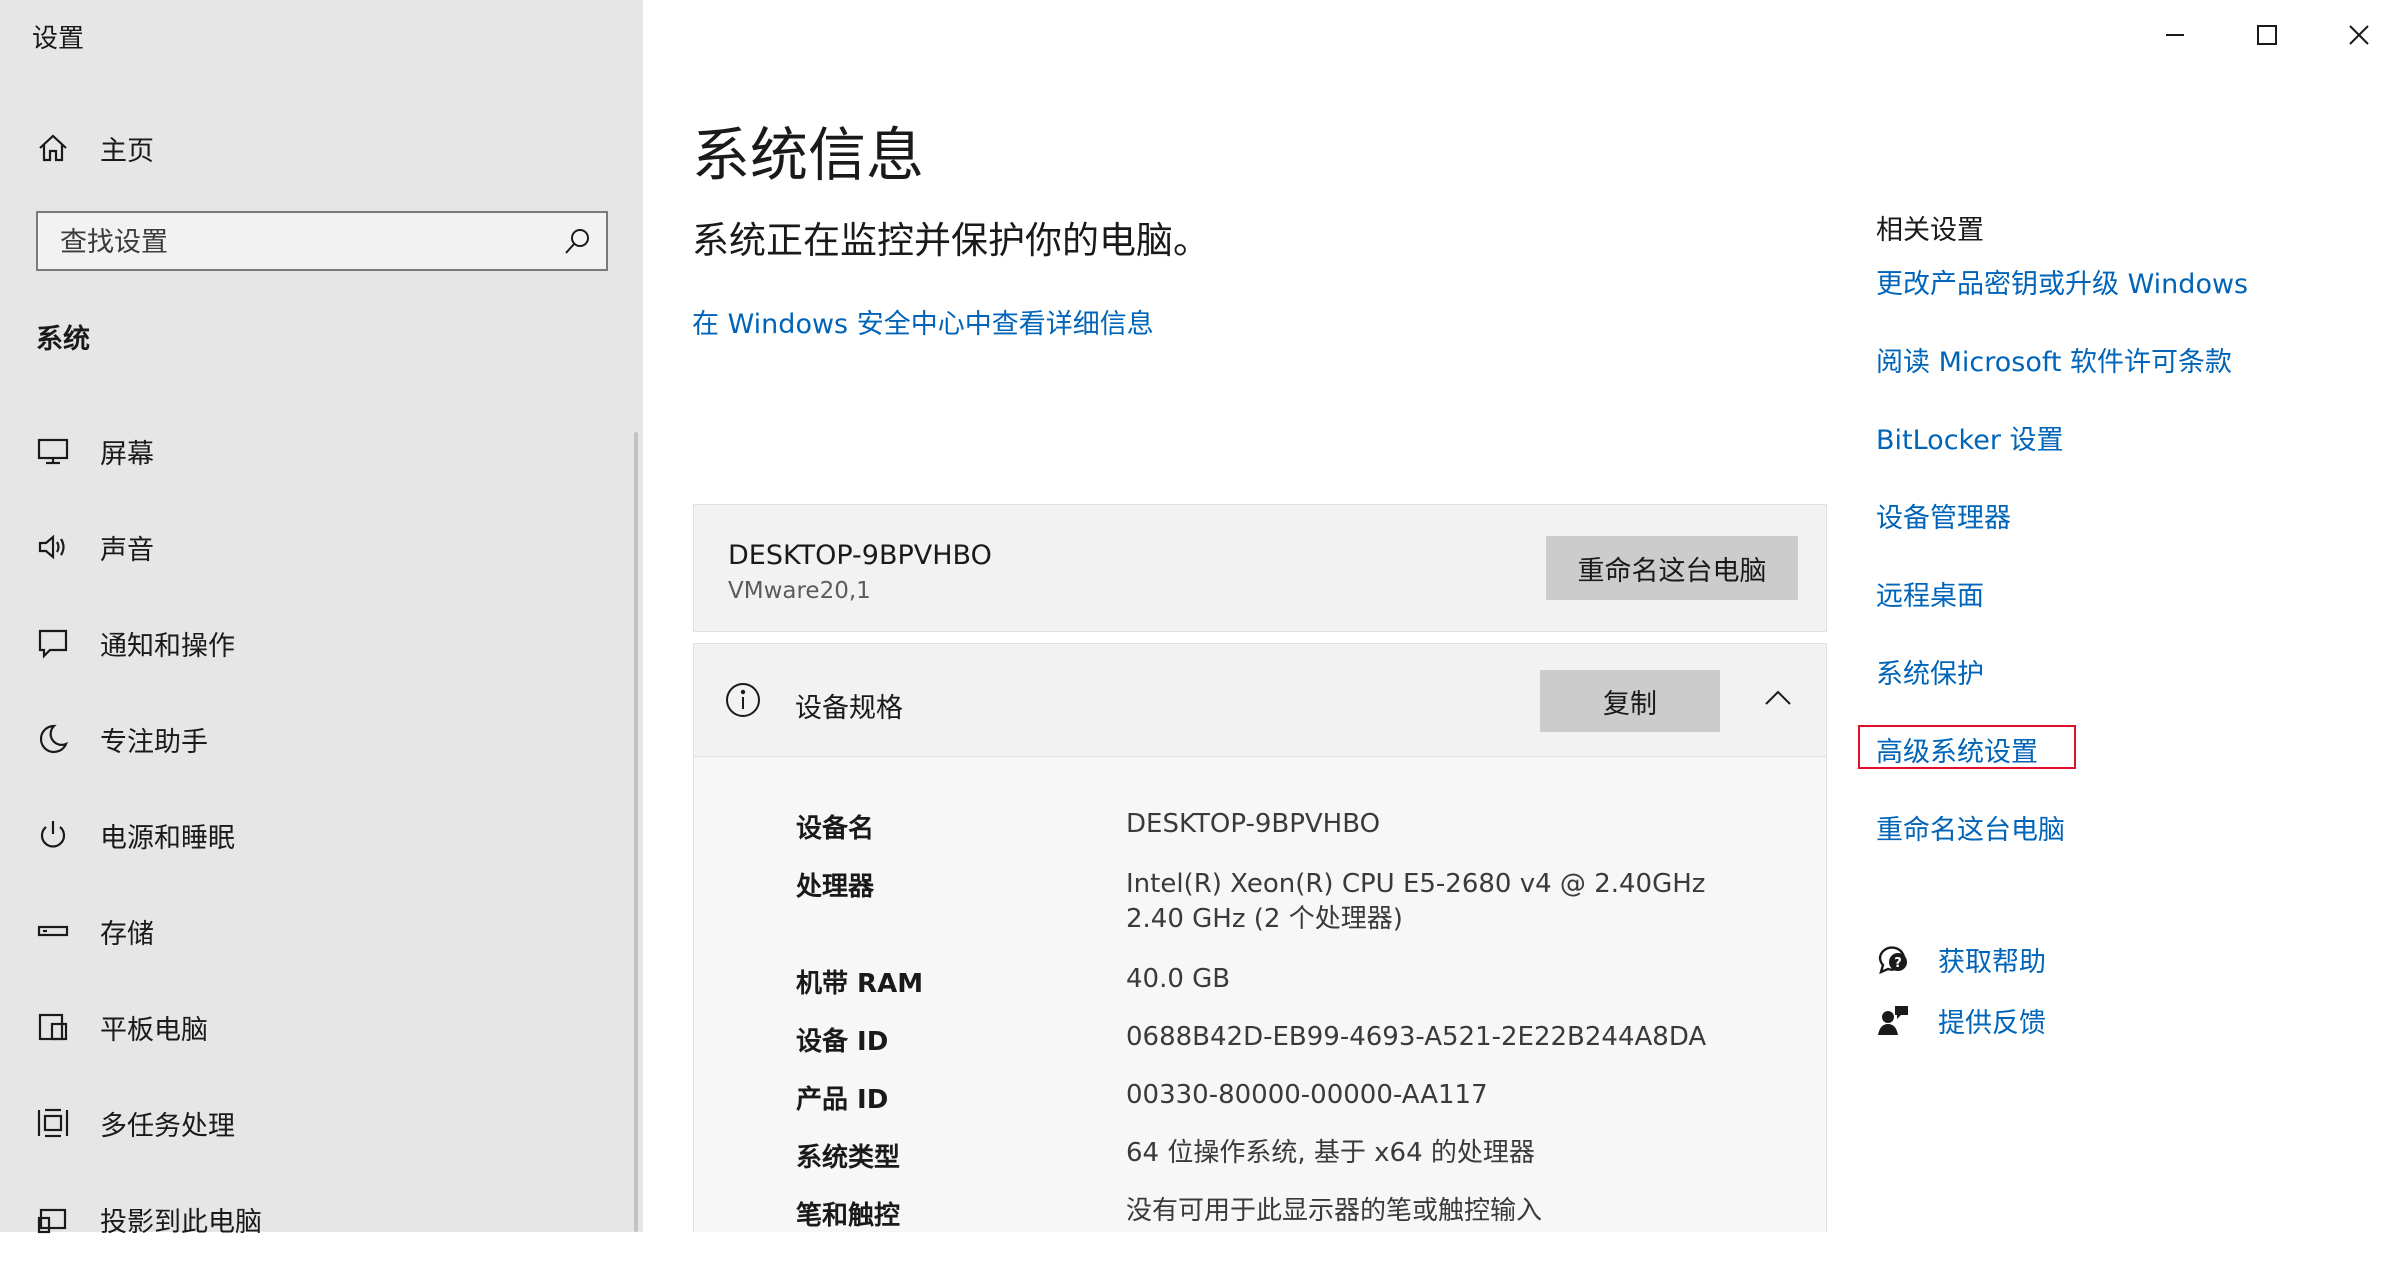  What do you see at coordinates (835, 887) in the screenshot?
I see `spec-label-processor: 处理器` at bounding box center [835, 887].